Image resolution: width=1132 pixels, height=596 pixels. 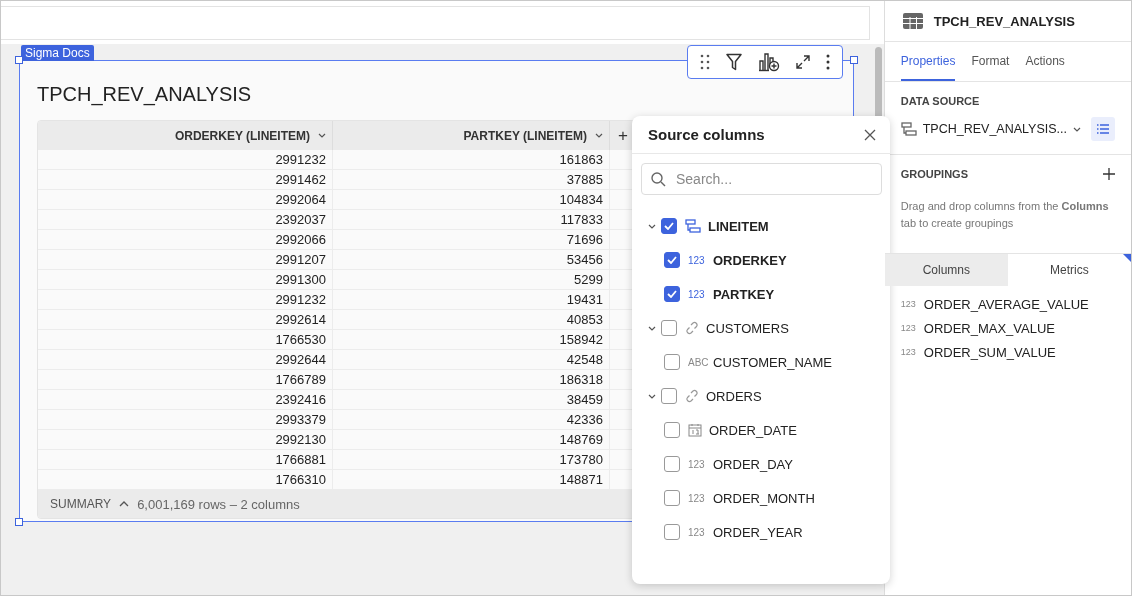 What do you see at coordinates (706, 134) in the screenshot?
I see `popover-title: Source columns` at bounding box center [706, 134].